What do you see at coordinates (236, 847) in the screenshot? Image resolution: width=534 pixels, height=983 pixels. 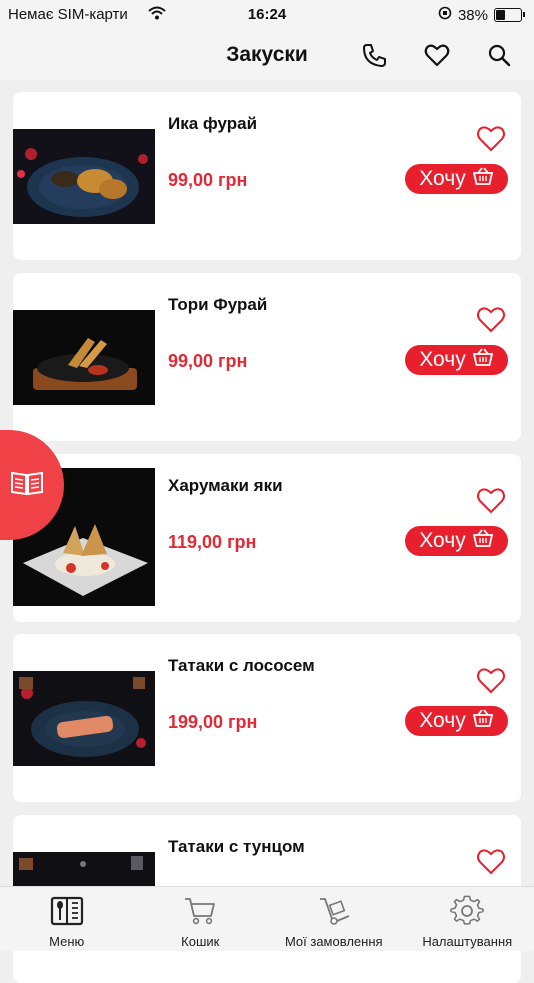 I see `product-name: Татаки с тунцом` at bounding box center [236, 847].